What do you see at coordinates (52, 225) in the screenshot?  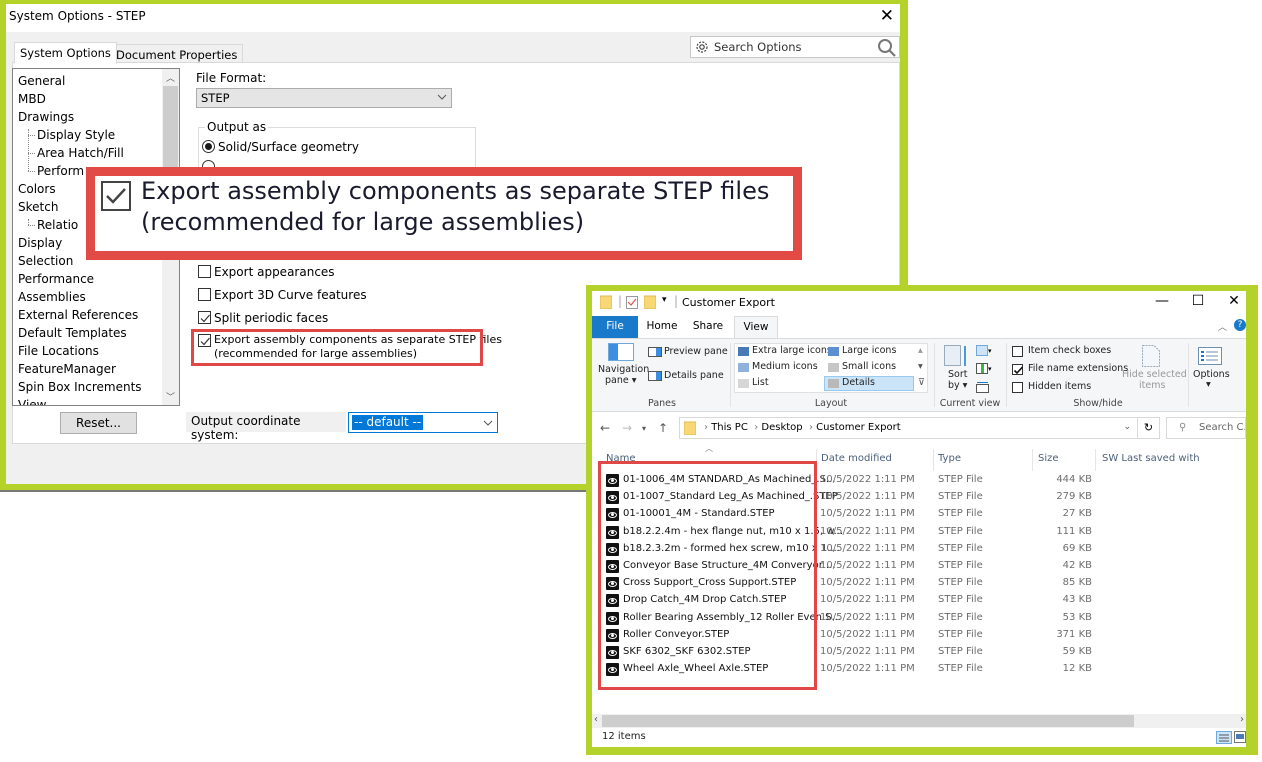 I see `tree-item-relations: Relatio` at bounding box center [52, 225].